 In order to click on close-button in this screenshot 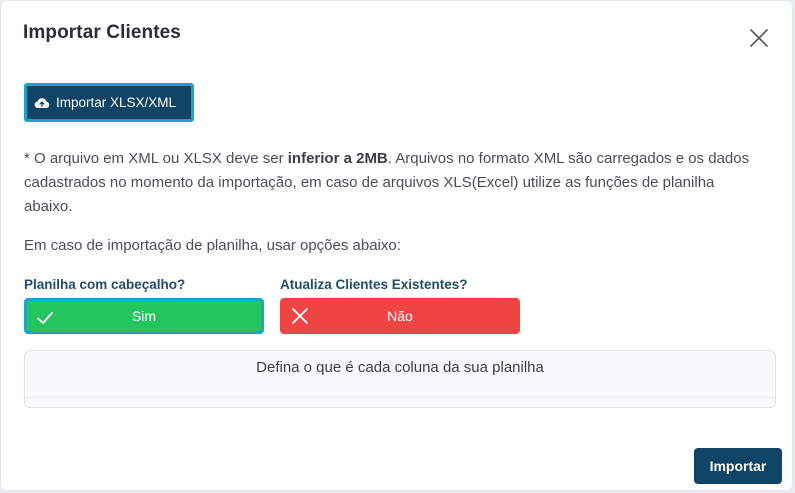, I will do `click(759, 38)`.